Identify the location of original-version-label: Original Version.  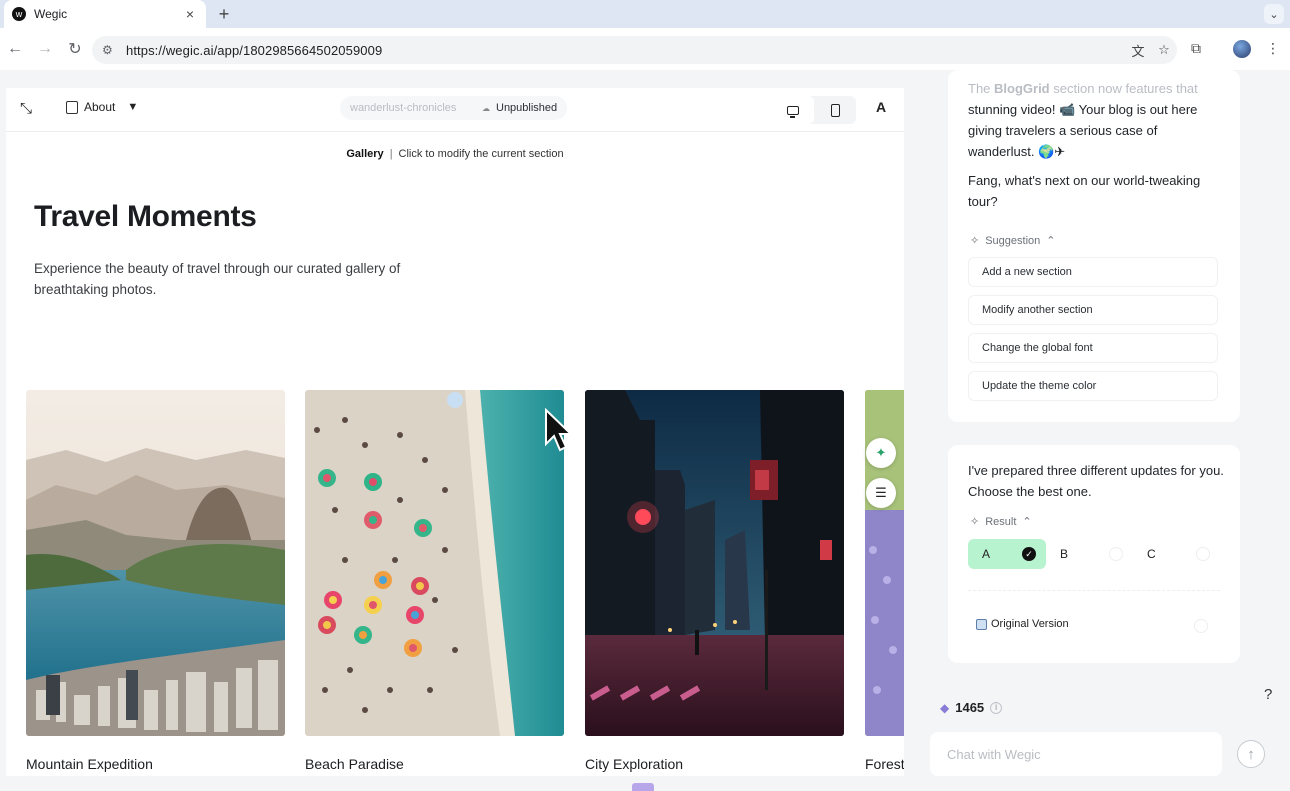
(1030, 624).